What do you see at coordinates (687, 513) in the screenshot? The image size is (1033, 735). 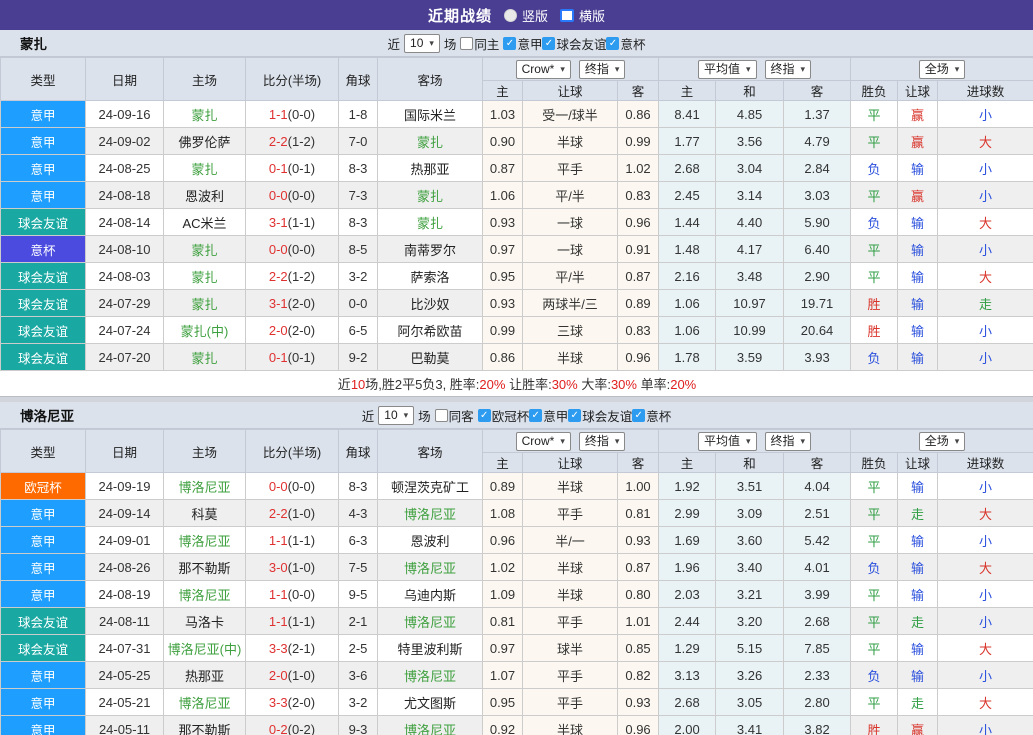 I see `avg-home: 2.99` at bounding box center [687, 513].